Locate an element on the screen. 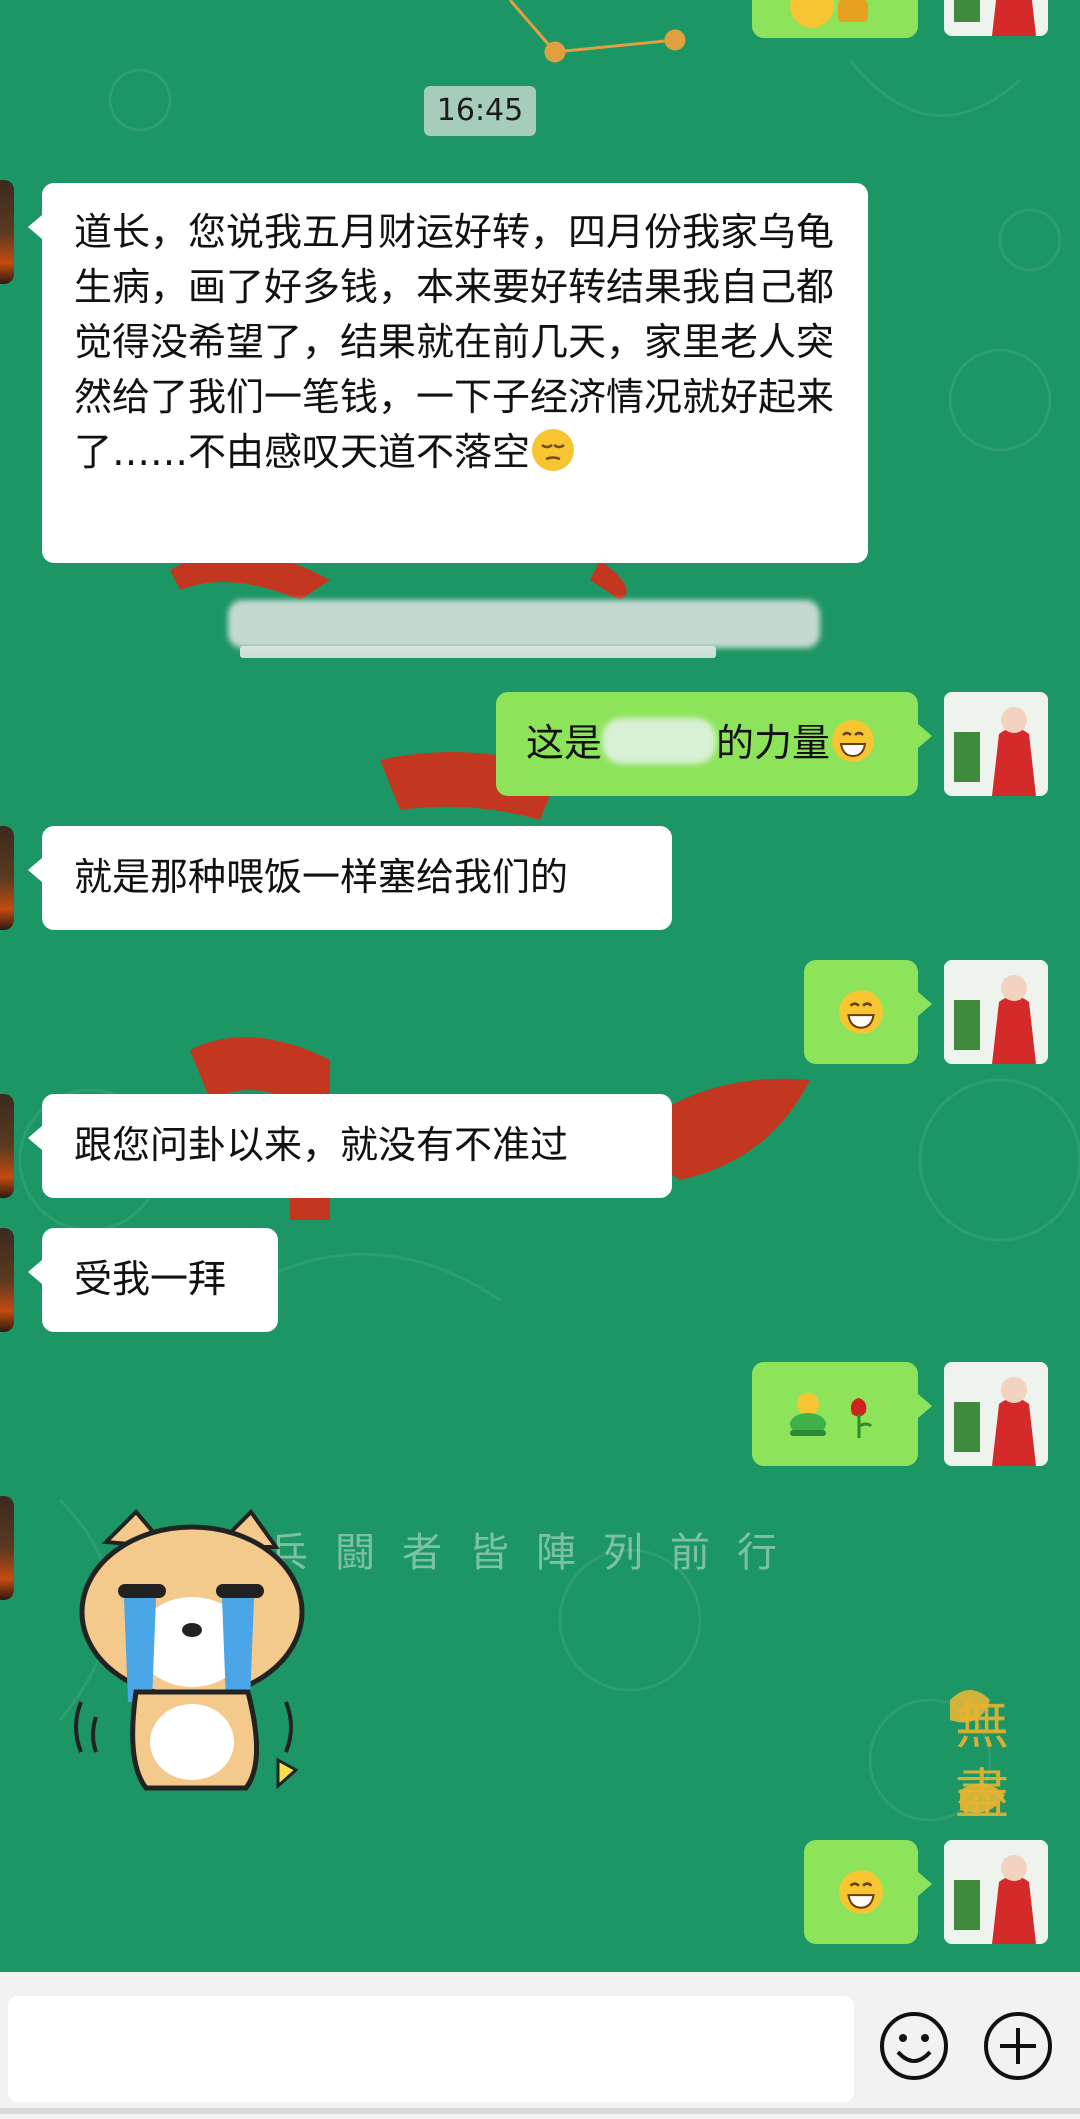 This screenshot has height=2119, width=1080. calligraphy-text: 無盡 is located at coordinates (982, 1759).